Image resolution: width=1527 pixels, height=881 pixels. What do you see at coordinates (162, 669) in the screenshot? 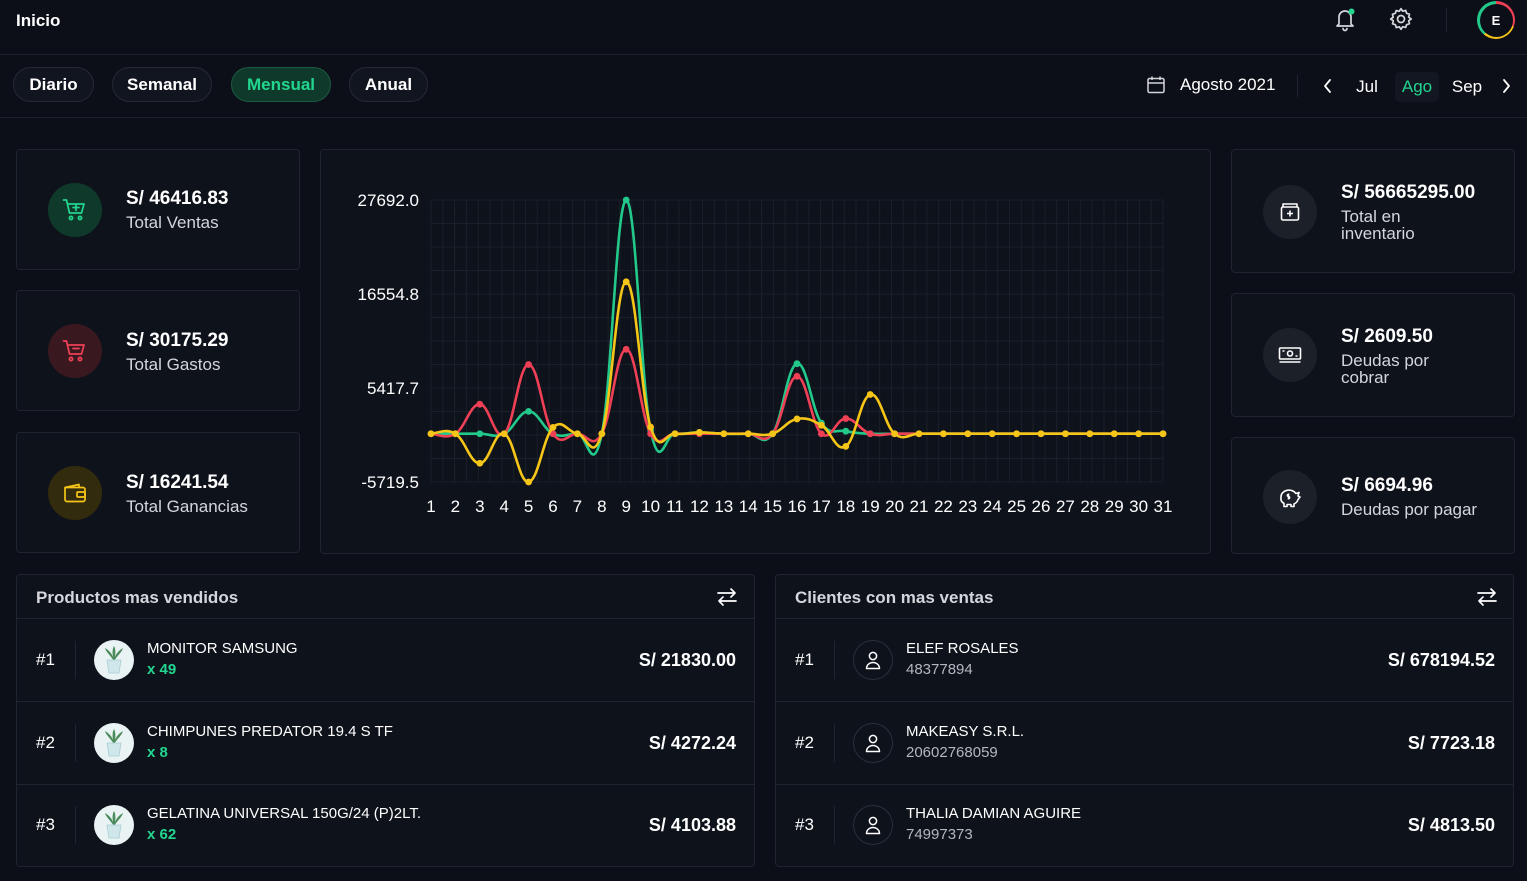
I see `product-quantity: x 49` at bounding box center [162, 669].